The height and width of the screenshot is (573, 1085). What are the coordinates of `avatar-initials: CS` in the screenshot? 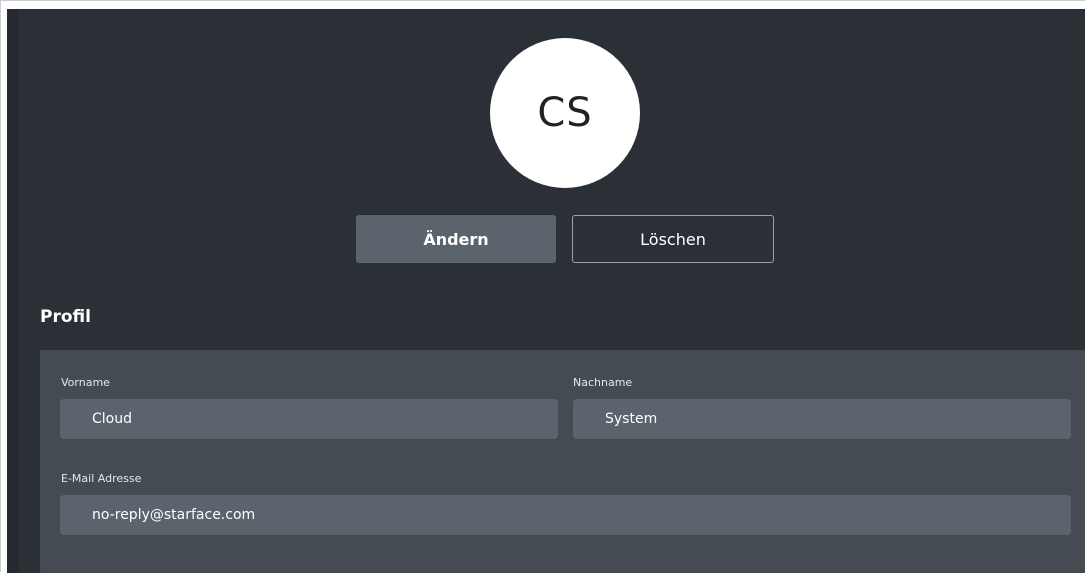 It's located at (565, 113).